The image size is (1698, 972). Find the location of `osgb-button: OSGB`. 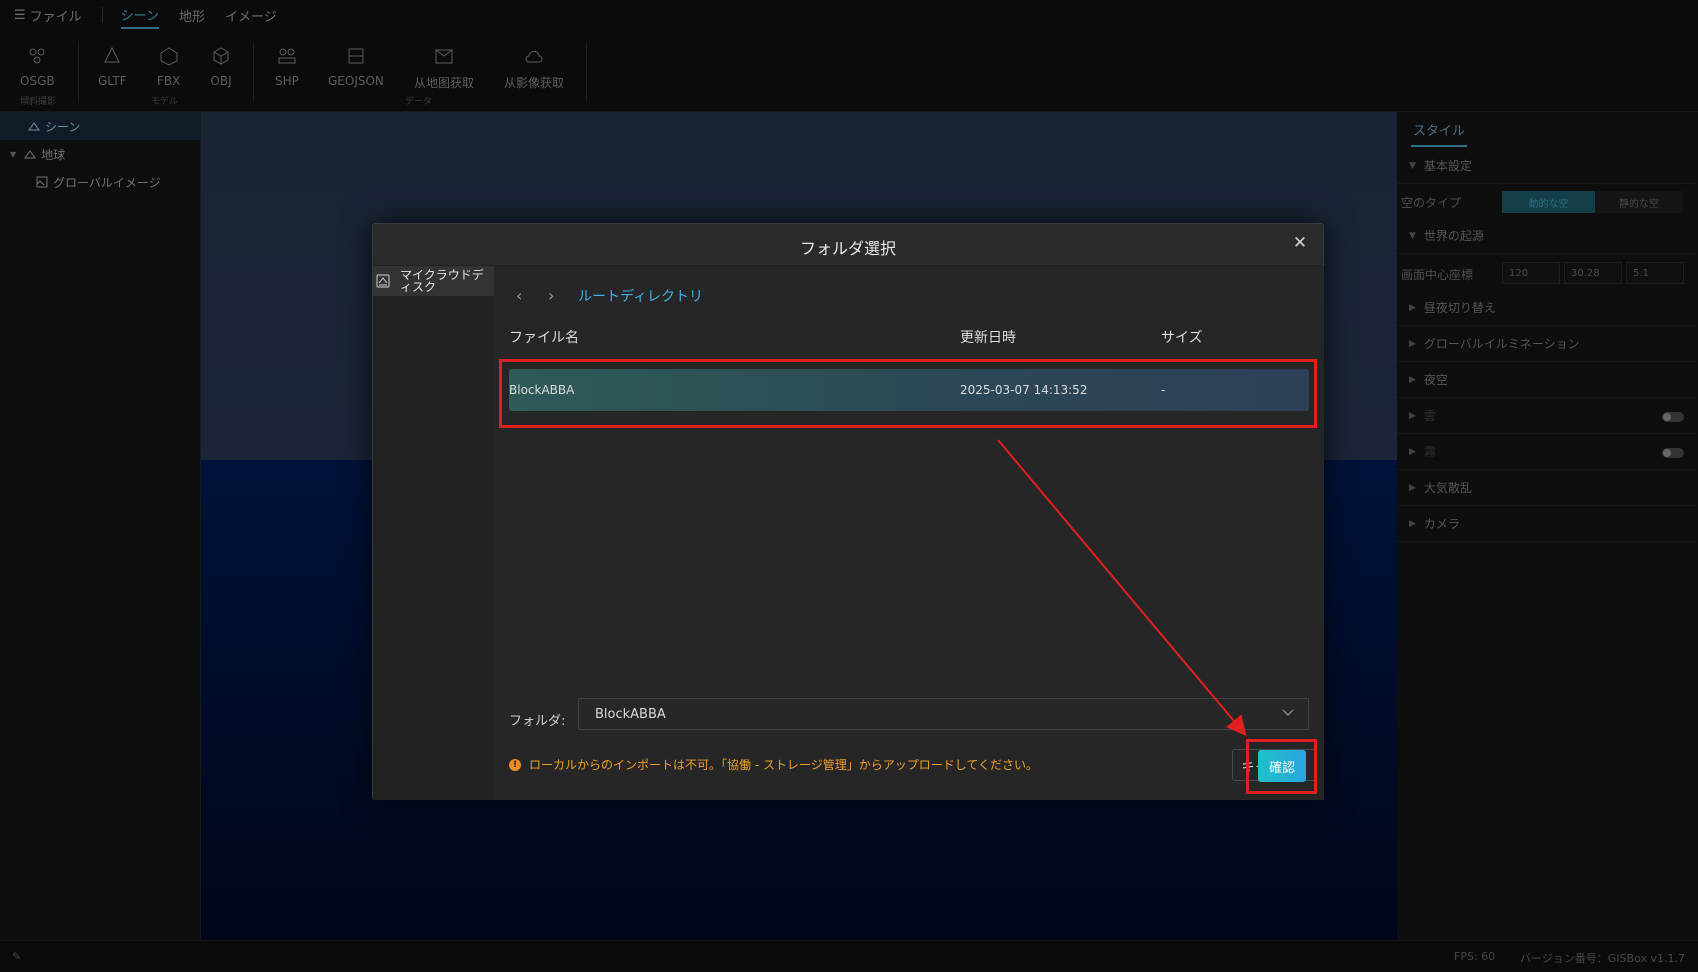

osgb-button: OSGB is located at coordinates (37, 67).